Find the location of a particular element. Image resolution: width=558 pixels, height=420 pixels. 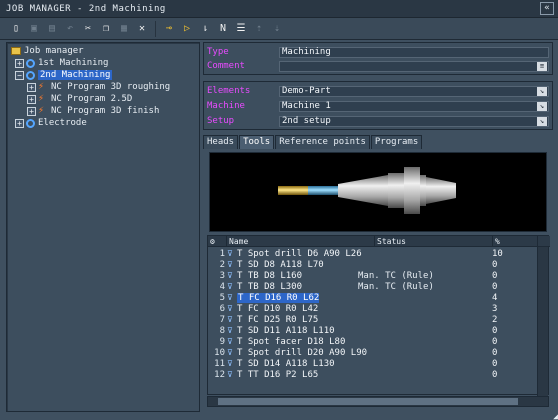

tool-name: T SD D8 A118 L70 is located at coordinates (280, 264).